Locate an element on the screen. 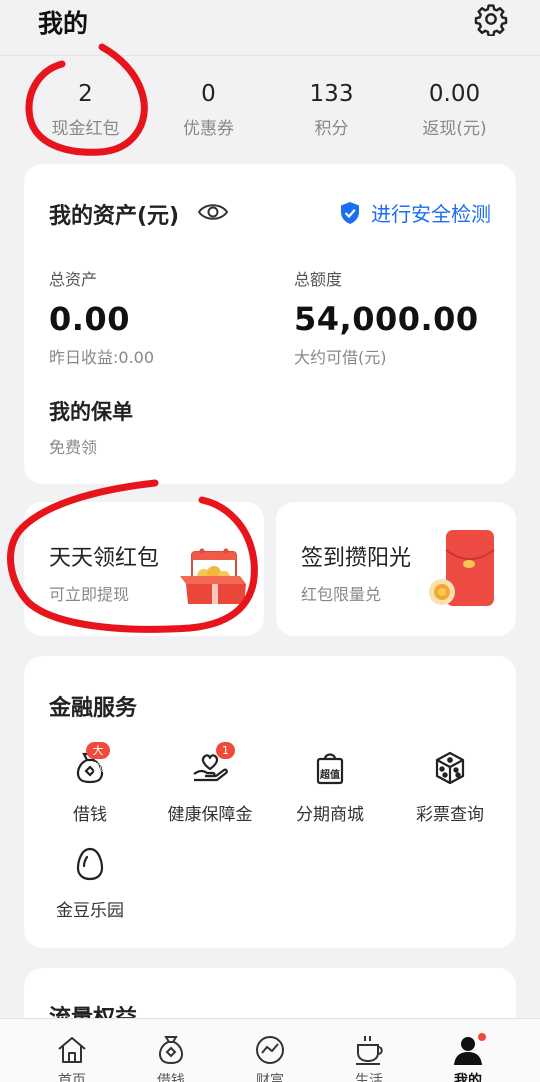 This screenshot has height=1082, width=540. eye-icon is located at coordinates (213, 212).